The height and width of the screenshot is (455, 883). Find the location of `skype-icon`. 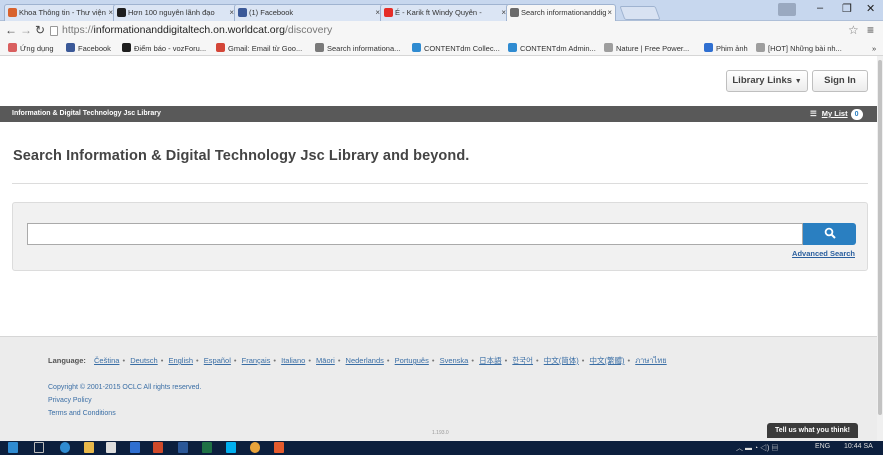

skype-icon is located at coordinates (231, 447).